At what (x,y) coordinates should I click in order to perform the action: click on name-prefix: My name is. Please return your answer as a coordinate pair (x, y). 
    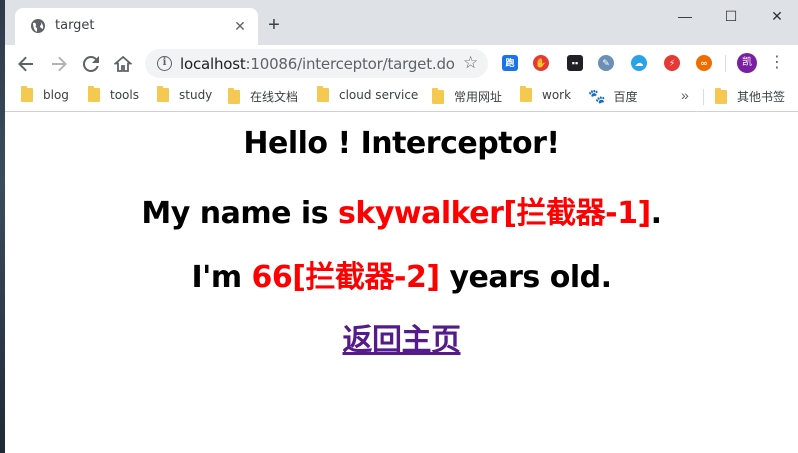
    Looking at the image, I should click on (240, 213).